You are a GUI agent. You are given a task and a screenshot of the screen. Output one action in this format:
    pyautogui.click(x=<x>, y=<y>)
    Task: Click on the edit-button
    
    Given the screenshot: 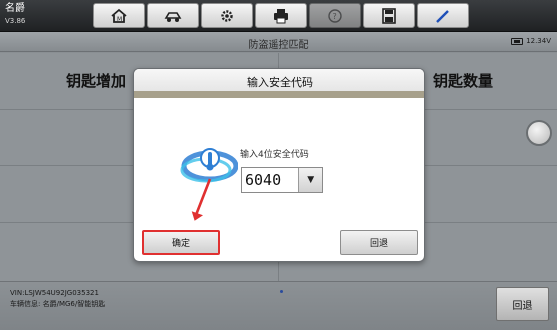 What is the action you would take?
    pyautogui.click(x=443, y=15)
    